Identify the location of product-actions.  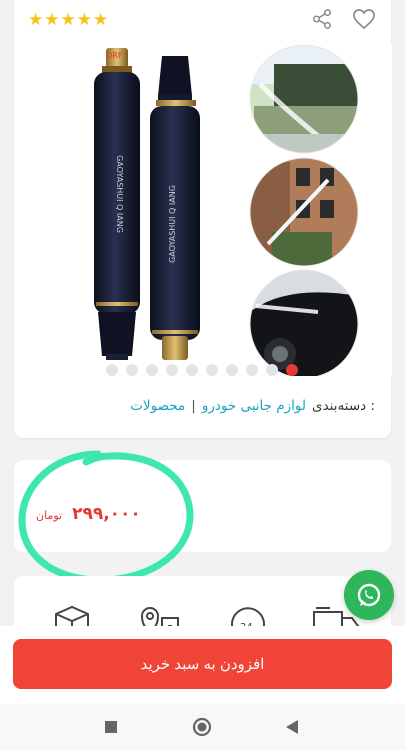
(343, 19).